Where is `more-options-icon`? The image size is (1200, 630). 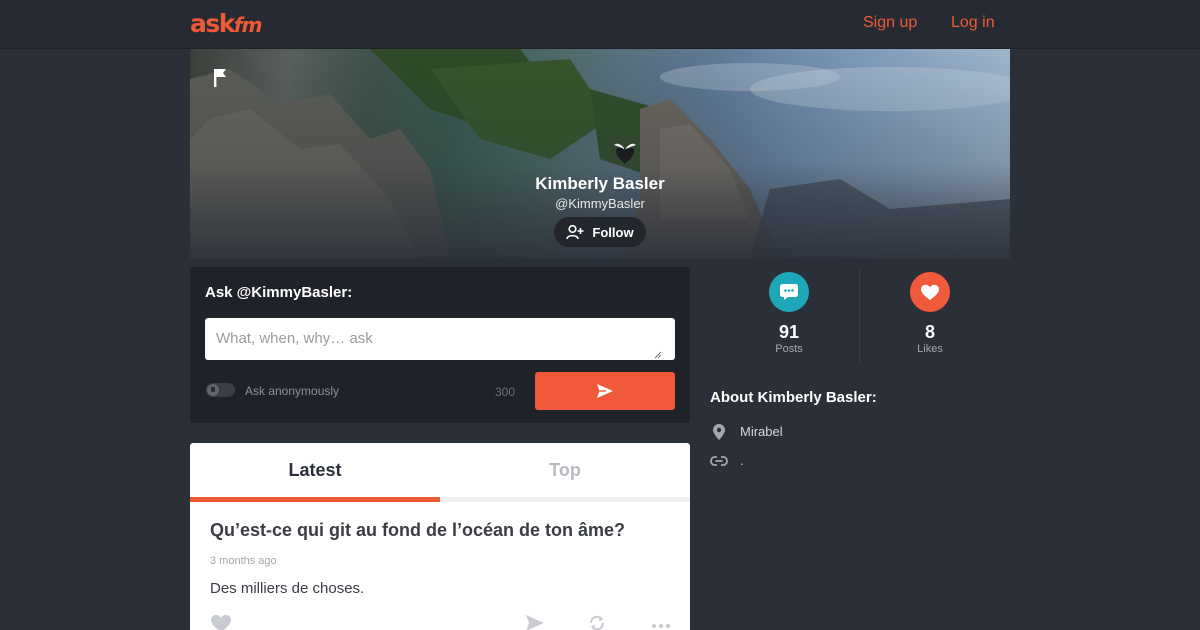 more-options-icon is located at coordinates (661, 621).